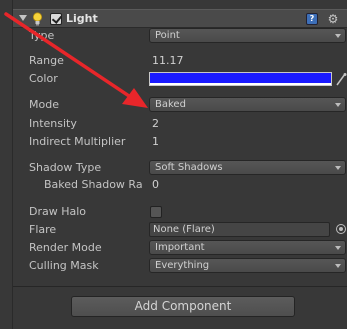 Image resolution: width=347 pixels, height=329 pixels. I want to click on draw-halo-checkbox, so click(156, 212).